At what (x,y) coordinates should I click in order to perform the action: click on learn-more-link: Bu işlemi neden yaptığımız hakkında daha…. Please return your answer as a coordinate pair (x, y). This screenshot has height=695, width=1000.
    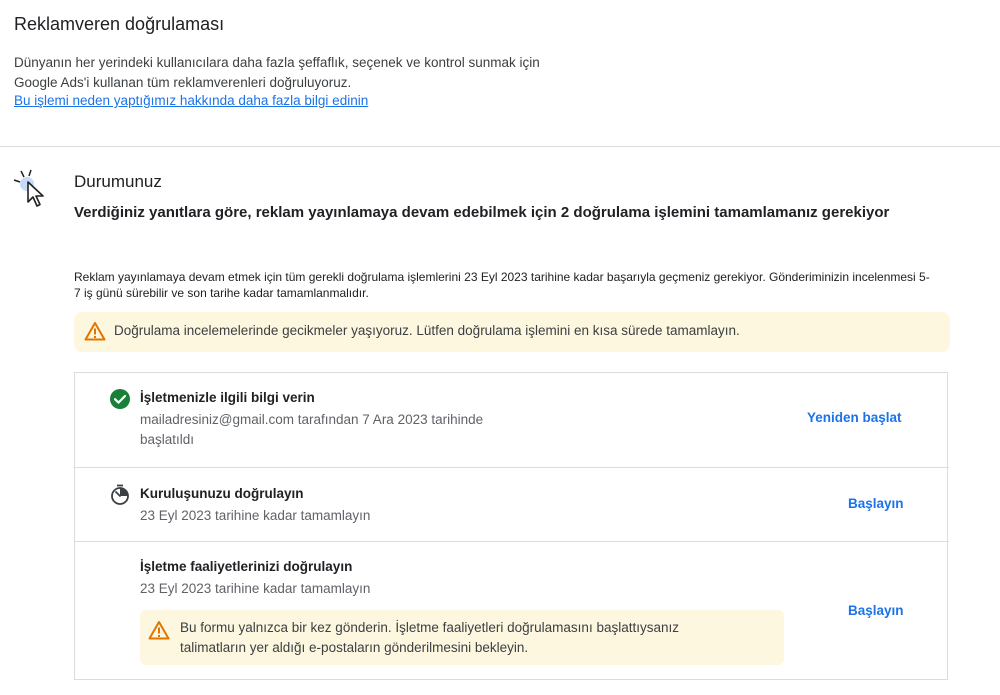
    Looking at the image, I should click on (191, 100).